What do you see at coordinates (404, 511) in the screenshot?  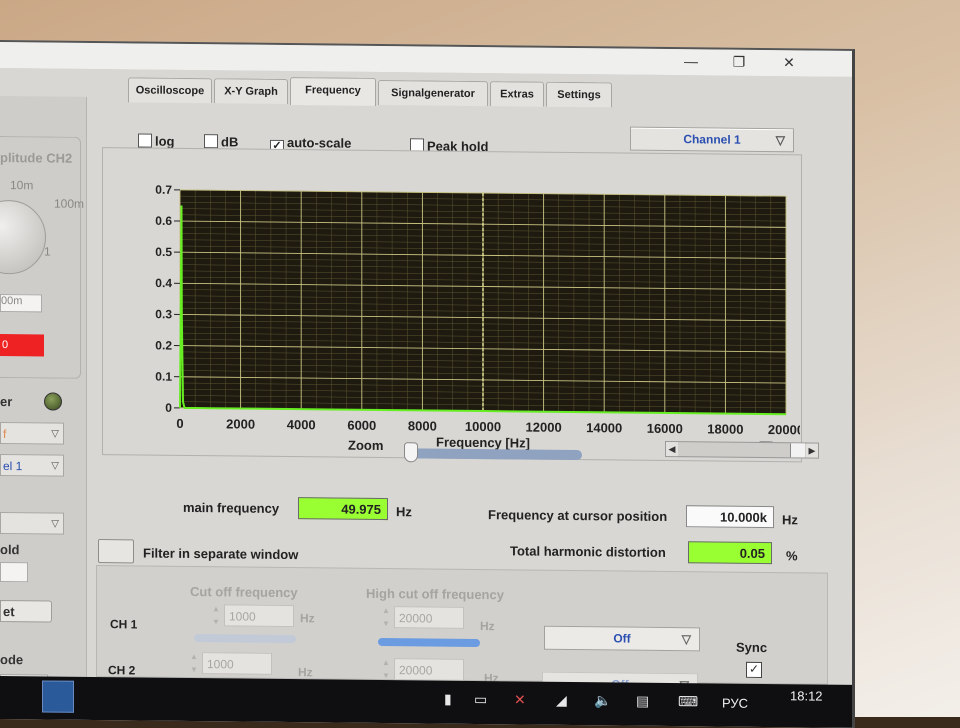 I see `main-frequency-unit: Hz` at bounding box center [404, 511].